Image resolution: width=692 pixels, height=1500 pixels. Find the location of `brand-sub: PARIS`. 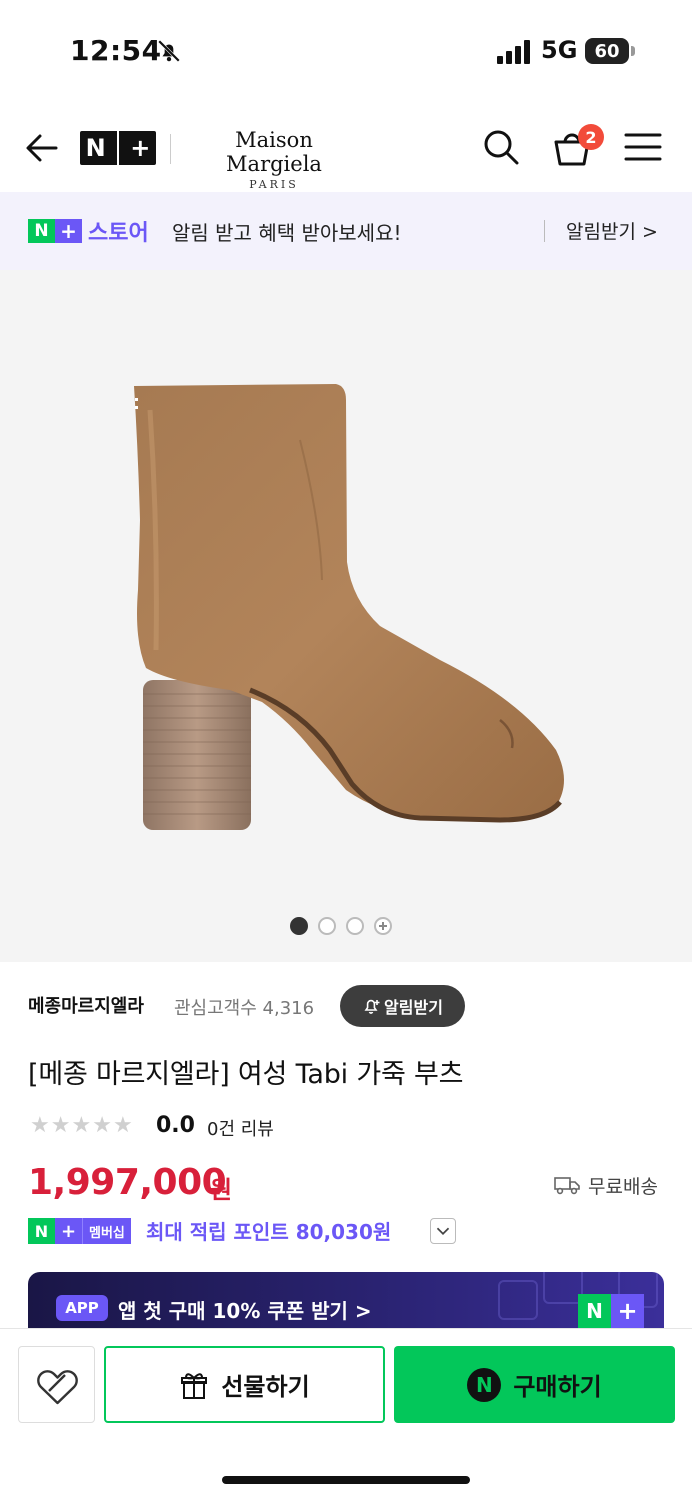

brand-sub: PARIS is located at coordinates (274, 184).